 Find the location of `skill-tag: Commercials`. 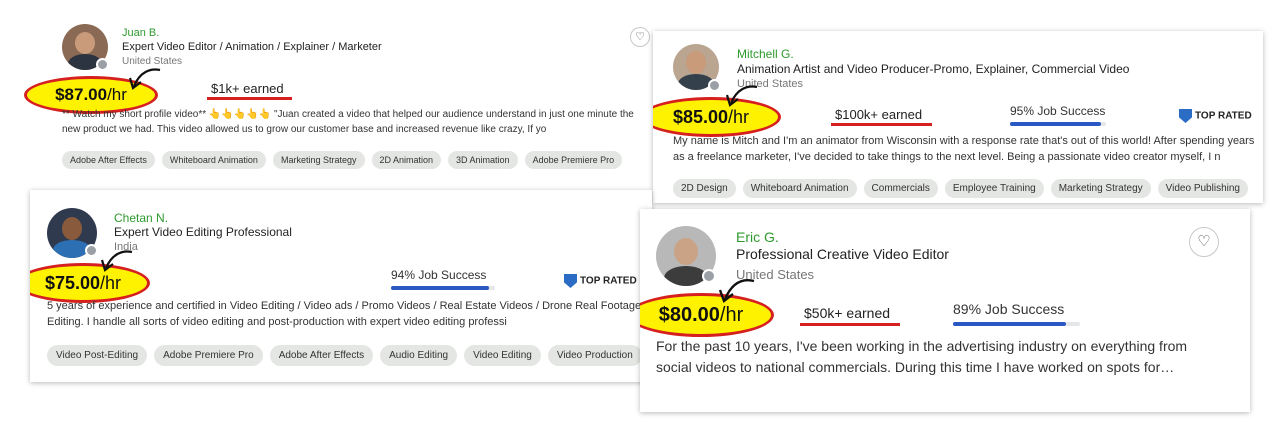

skill-tag: Commercials is located at coordinates (900, 188).